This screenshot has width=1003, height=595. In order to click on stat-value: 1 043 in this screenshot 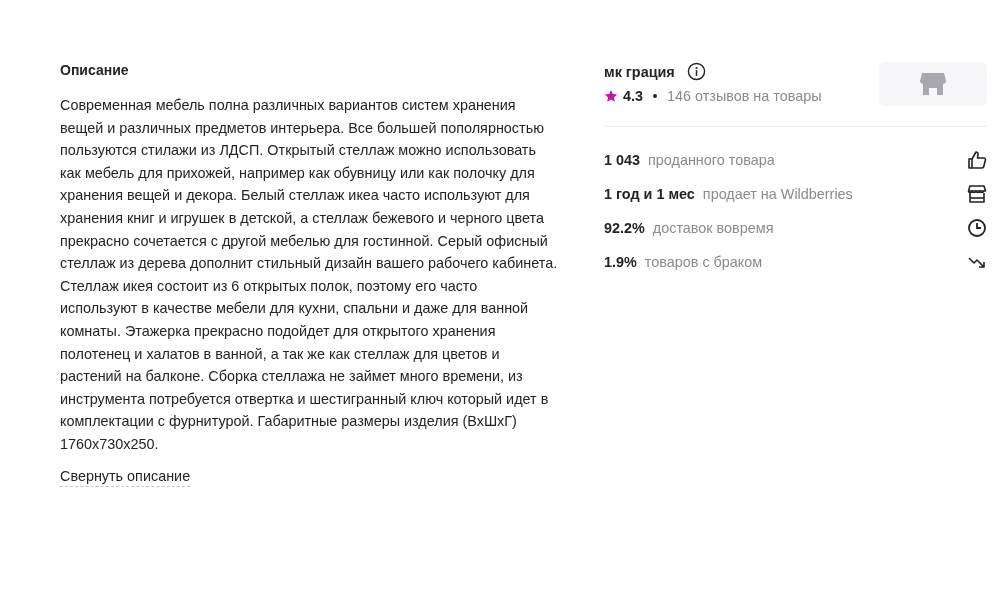, I will do `click(622, 160)`.